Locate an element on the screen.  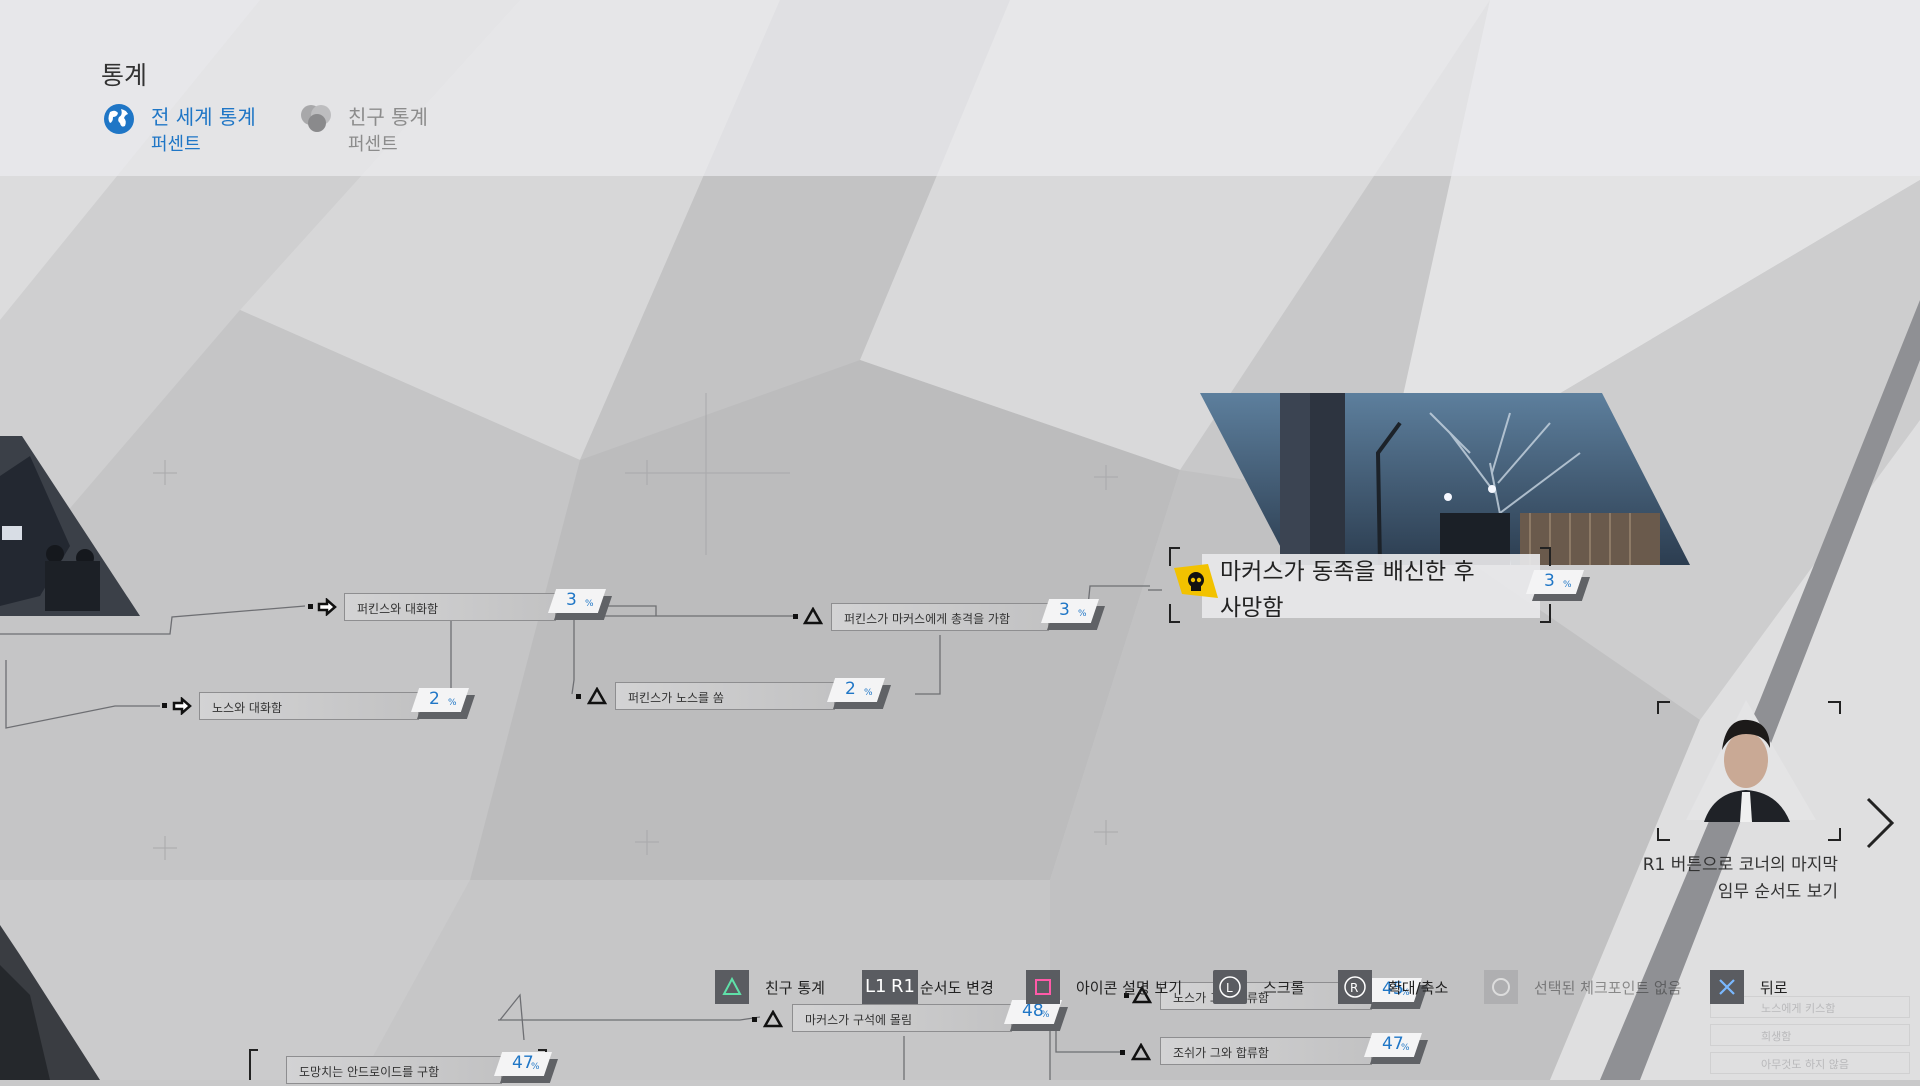
square-button-icon is located at coordinates (1043, 987).